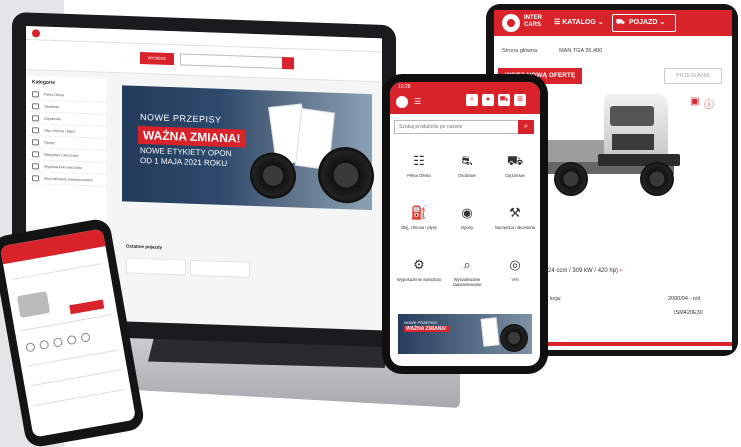 This screenshot has height=447, width=741. What do you see at coordinates (526, 127) in the screenshot?
I see `phone-search-button: ⌕` at bounding box center [526, 127].